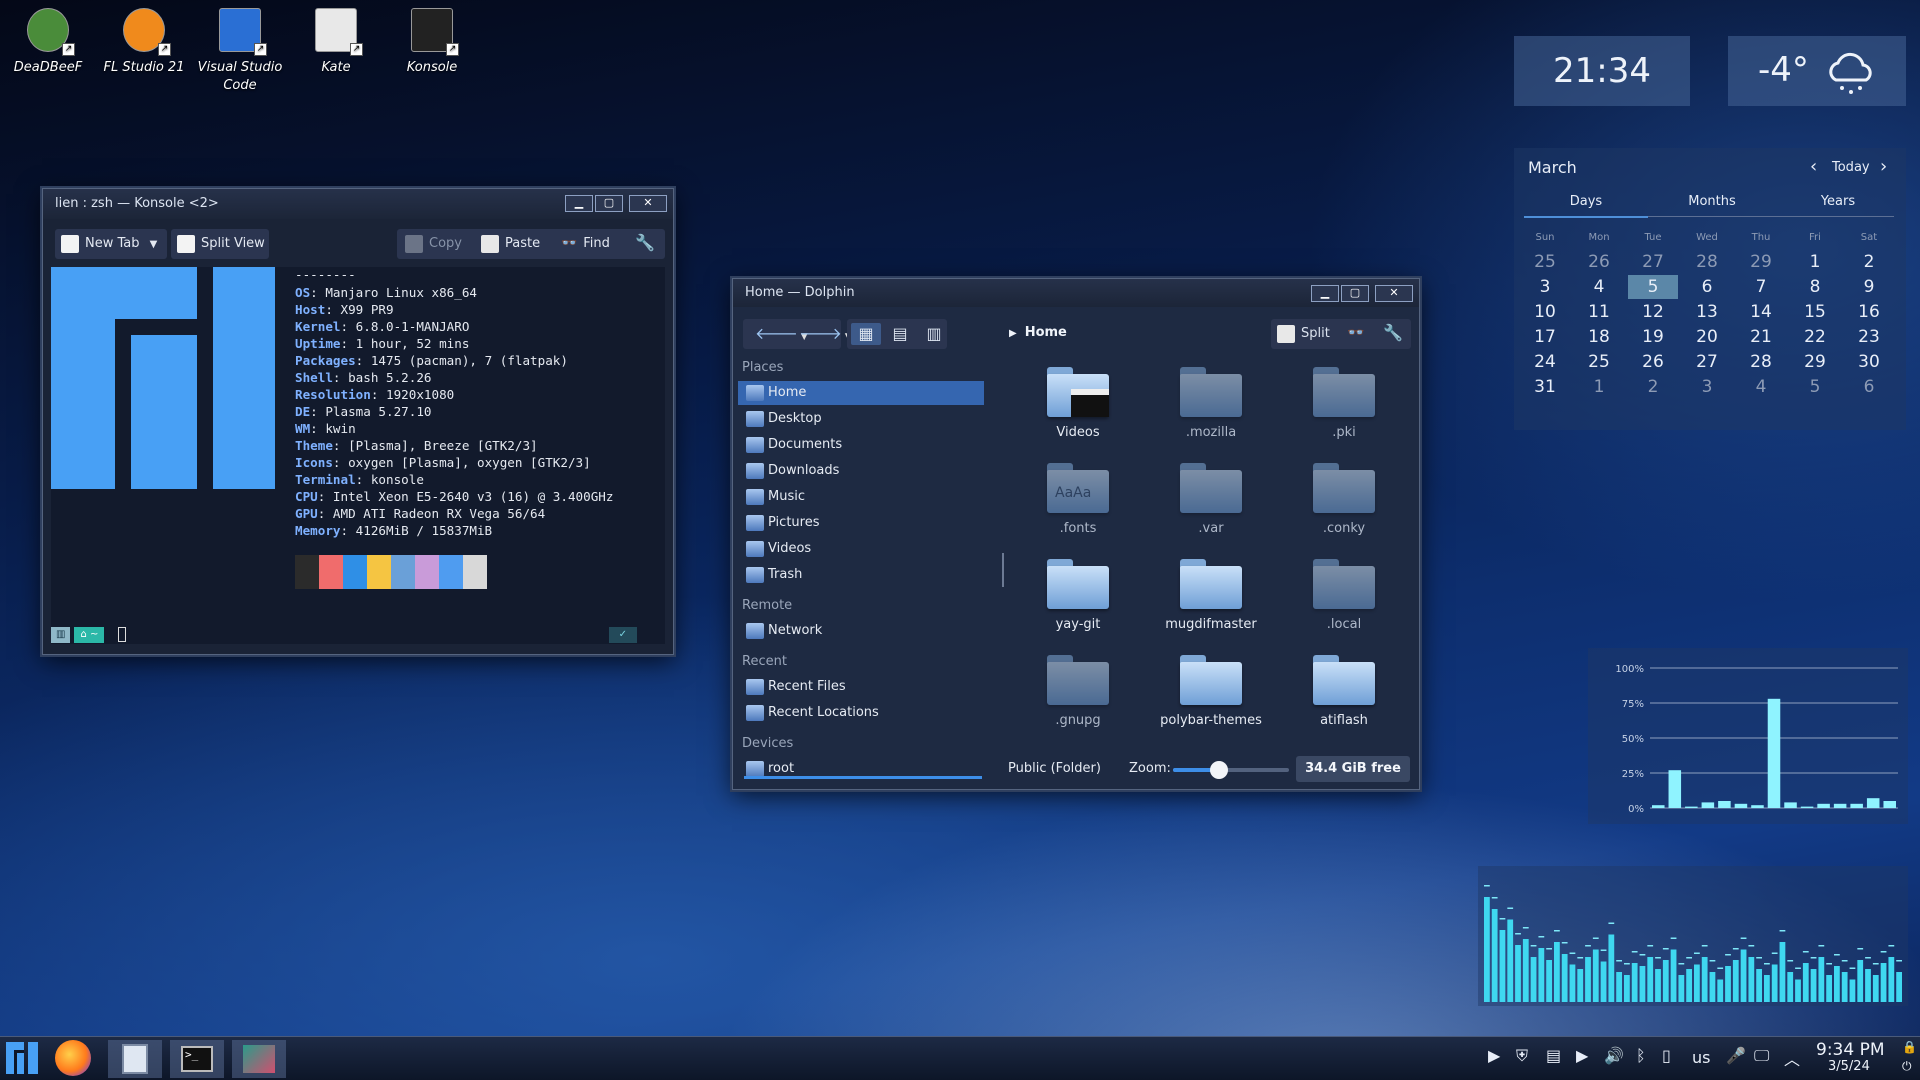 This screenshot has width=1920, height=1080. I want to click on microphone-icon: 🎤, so click(1736, 1055).